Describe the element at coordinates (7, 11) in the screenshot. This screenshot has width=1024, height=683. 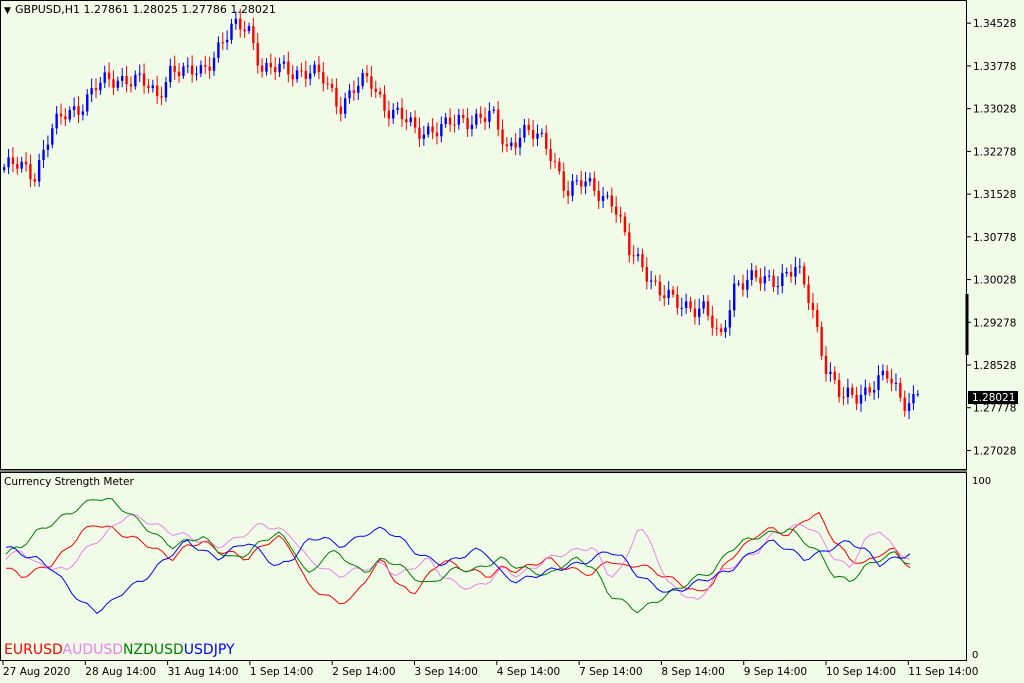
I see `dropdown-arrow-icon: ▼` at that location.